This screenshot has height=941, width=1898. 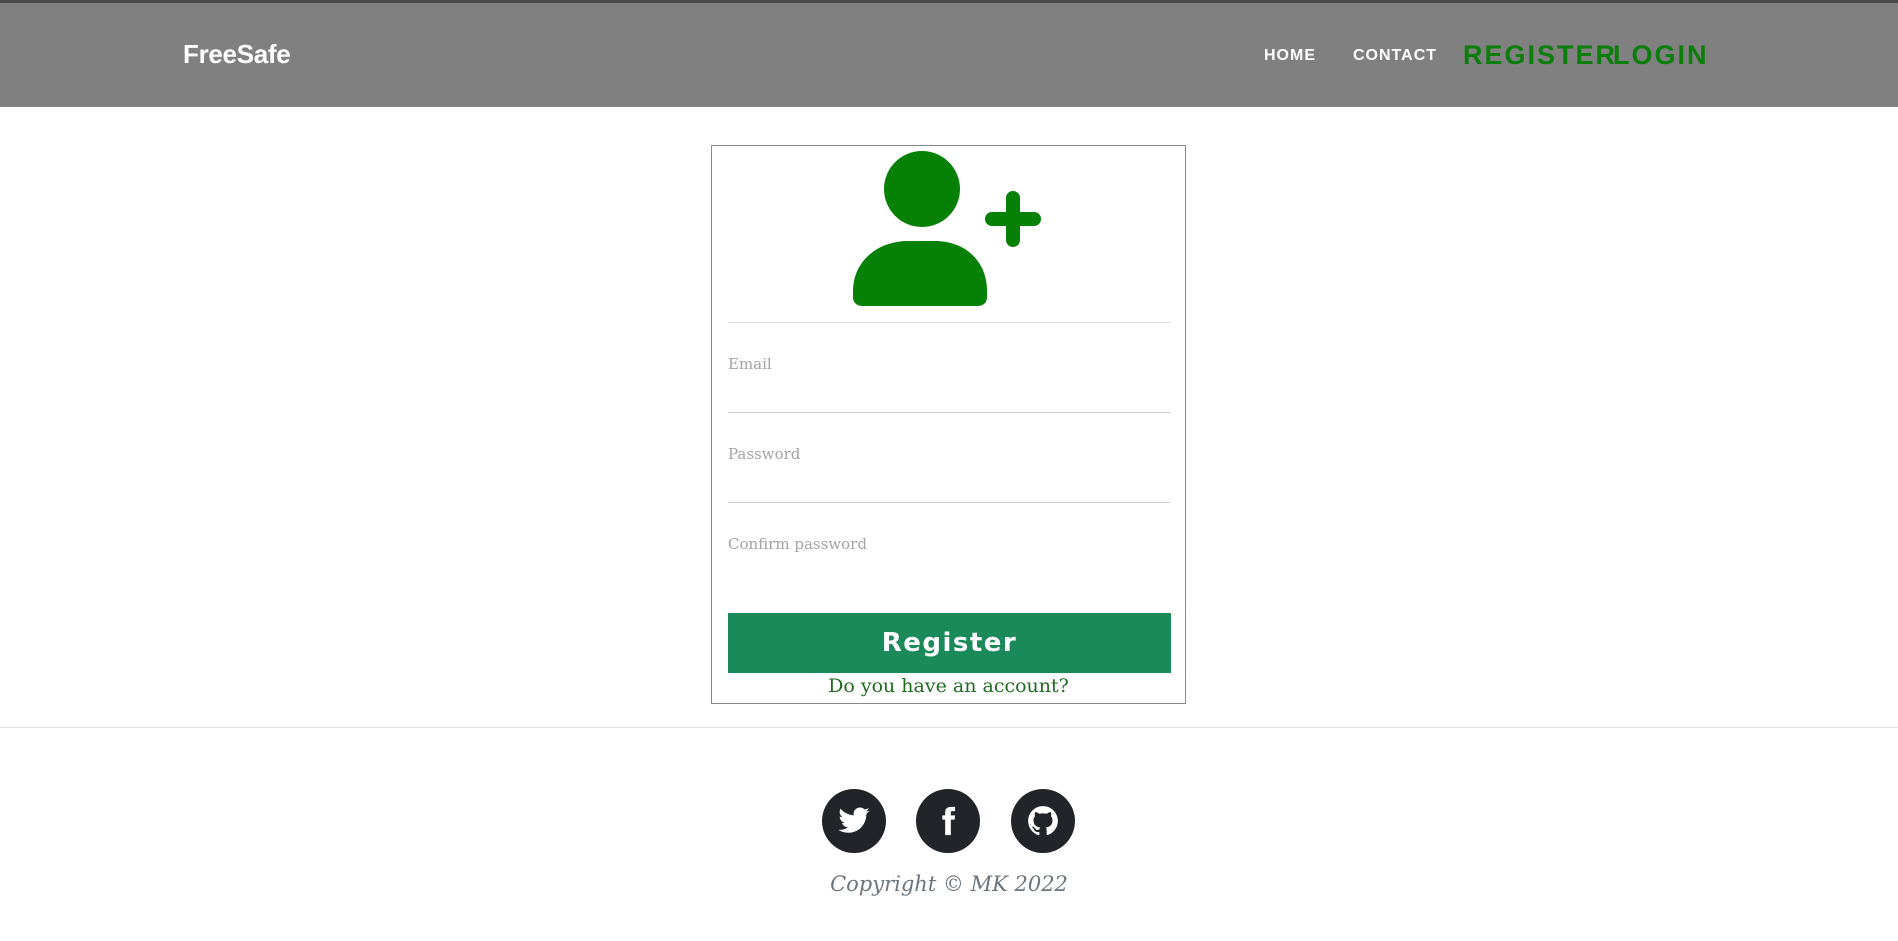 I want to click on facebook-icon, so click(x=949, y=821).